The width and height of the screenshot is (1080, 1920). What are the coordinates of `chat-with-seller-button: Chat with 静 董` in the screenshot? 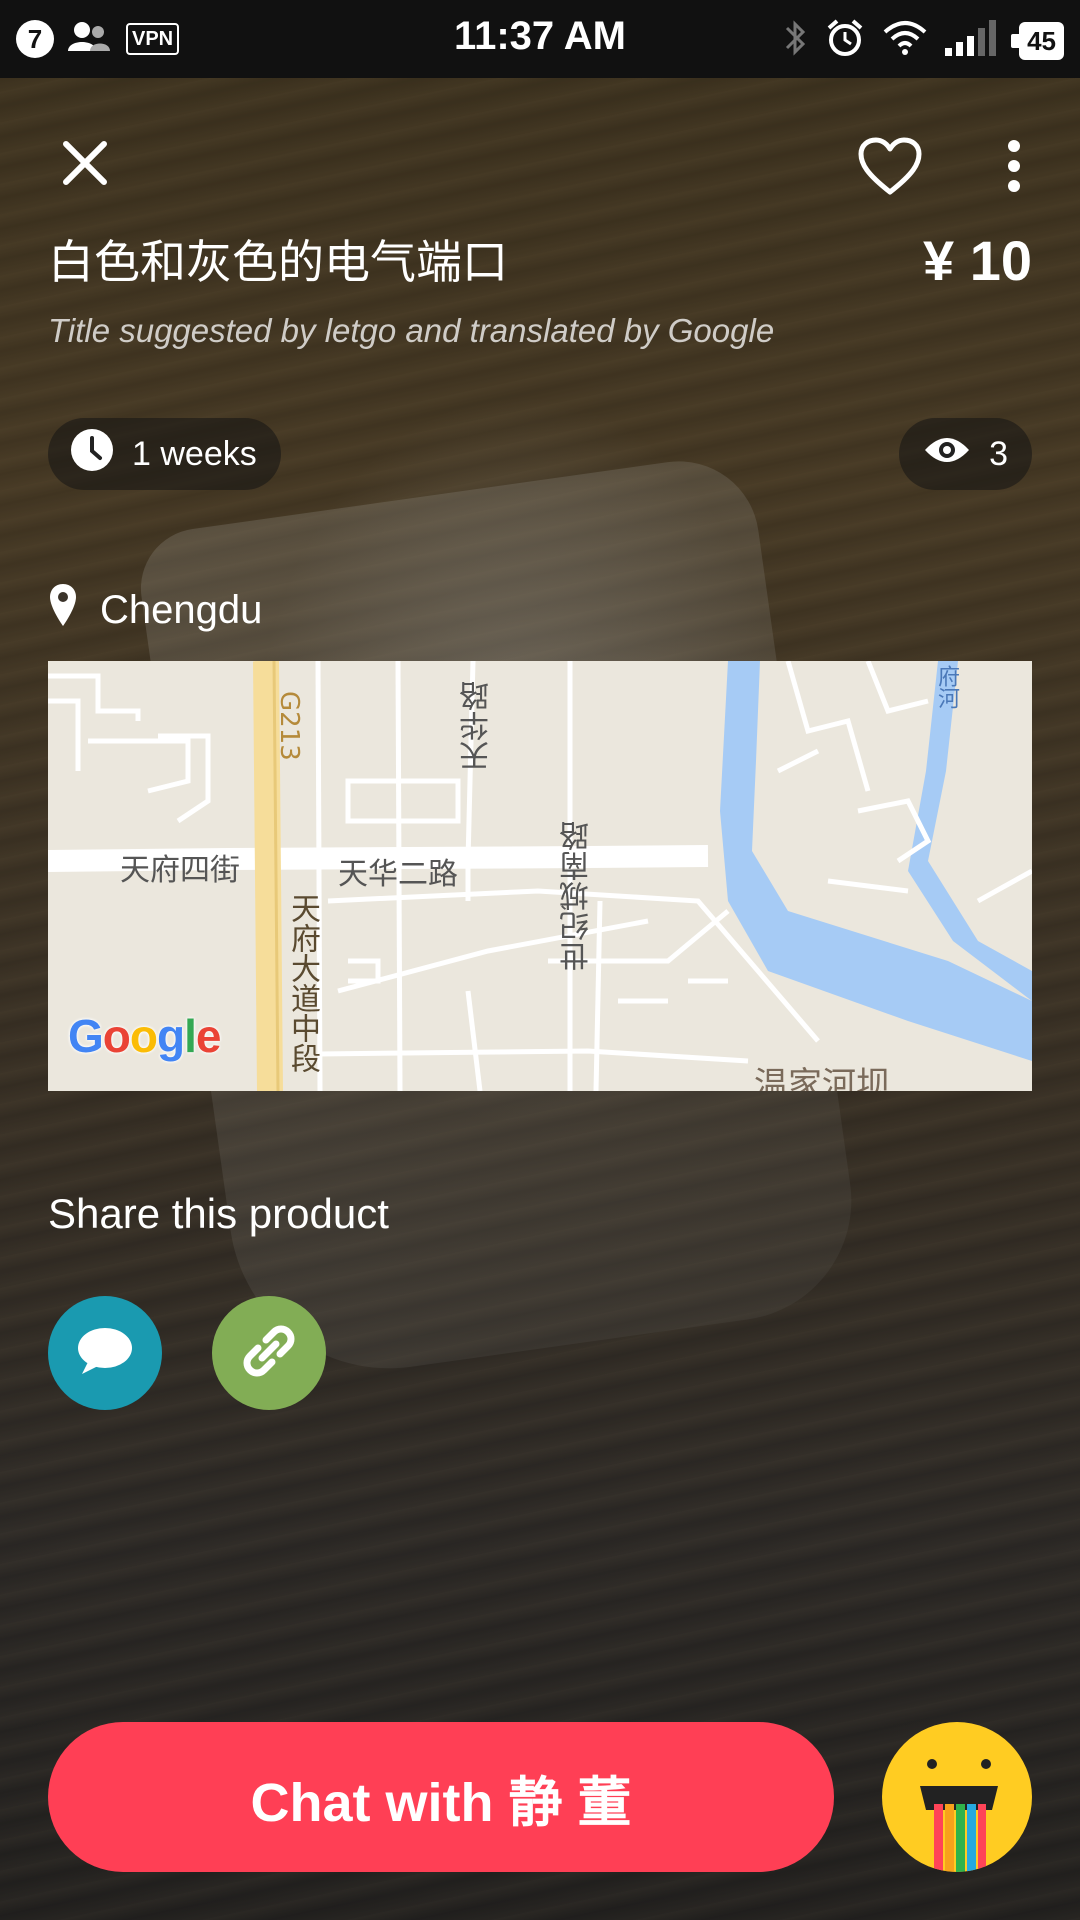 It's located at (441, 1797).